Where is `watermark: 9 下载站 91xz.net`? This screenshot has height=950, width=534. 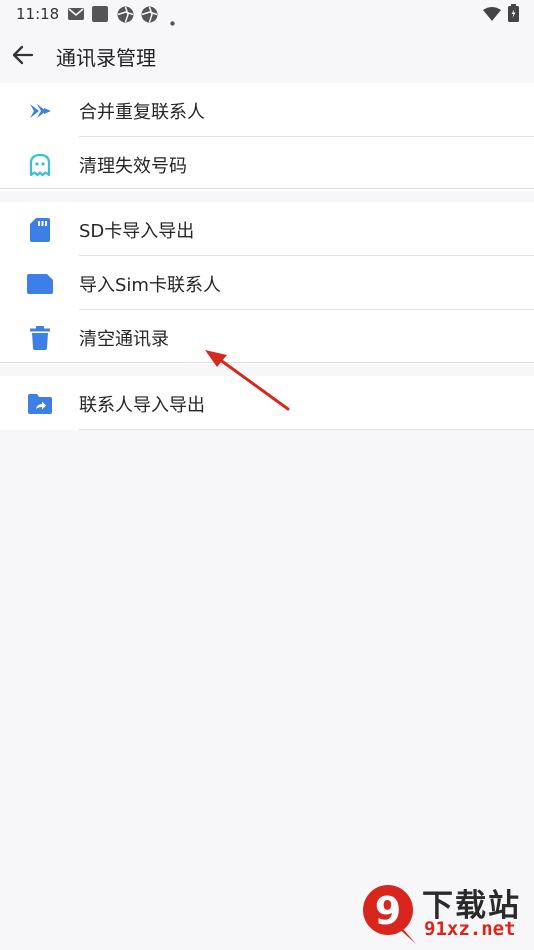
watermark: 9 下载站 91xz.net is located at coordinates (443, 913).